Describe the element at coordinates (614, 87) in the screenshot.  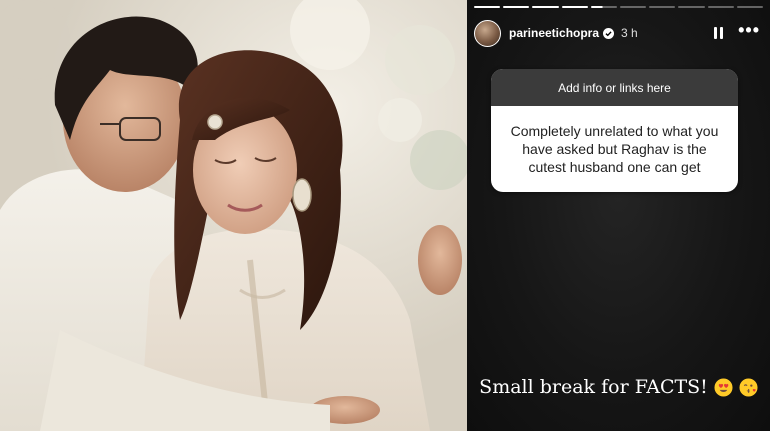
I see `question-sticker-prompt: Add info or links here` at that location.